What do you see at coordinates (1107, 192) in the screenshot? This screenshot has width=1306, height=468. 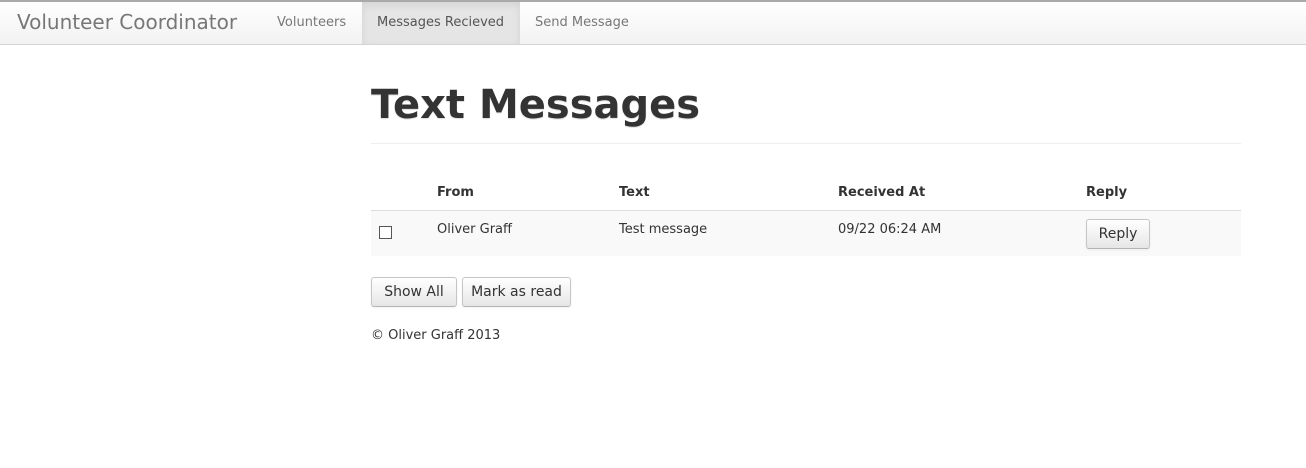 I see `column-header-reply: Reply` at bounding box center [1107, 192].